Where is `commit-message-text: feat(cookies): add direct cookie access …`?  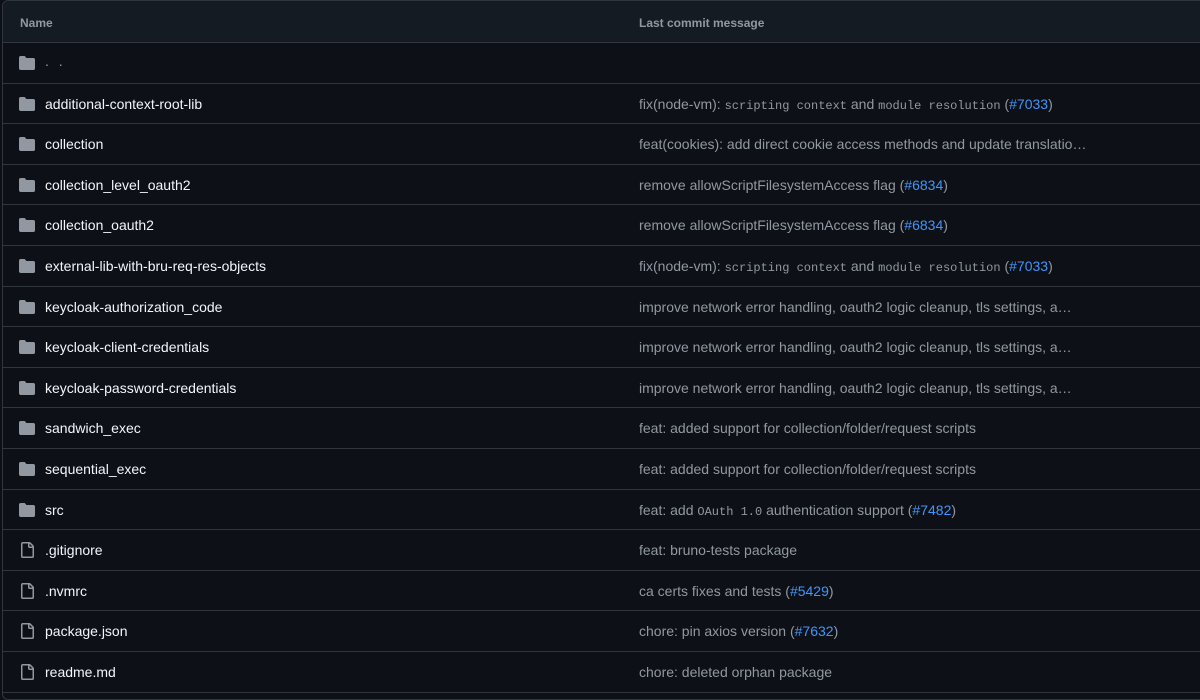 commit-message-text: feat(cookies): add direct cookie access … is located at coordinates (863, 144).